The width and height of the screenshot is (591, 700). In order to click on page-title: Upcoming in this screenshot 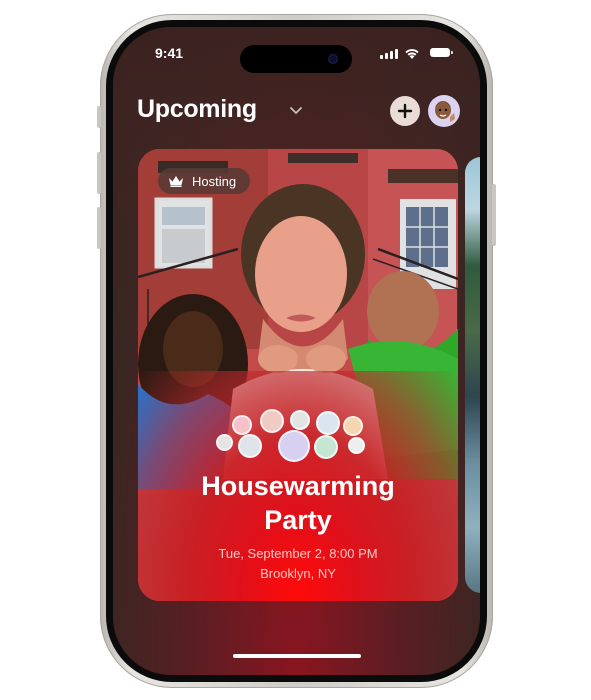, I will do `click(197, 109)`.